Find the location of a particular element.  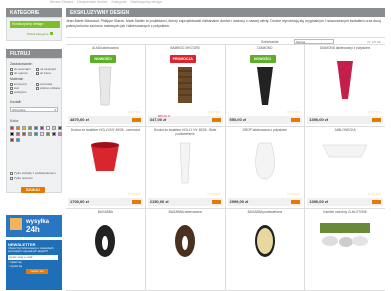

material-option: polietylen is located at coordinates (18, 92).